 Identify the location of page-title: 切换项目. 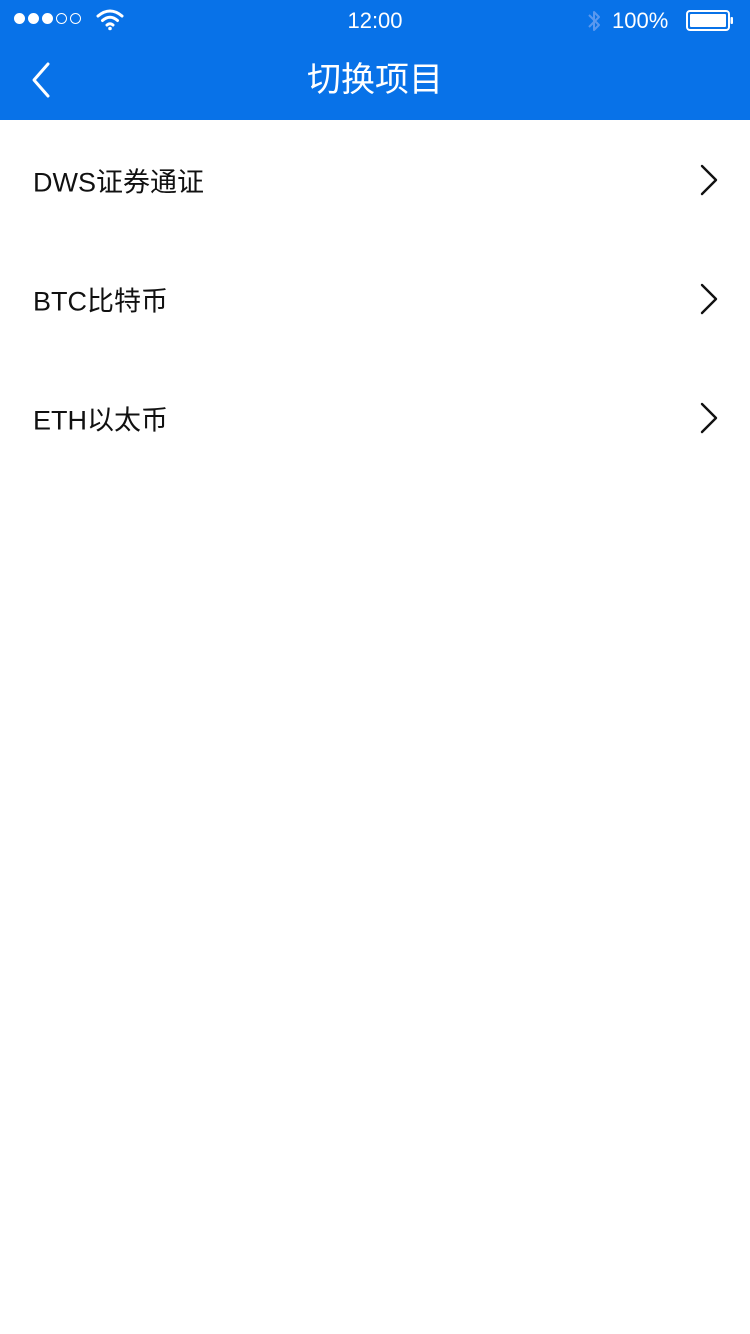
(375, 80).